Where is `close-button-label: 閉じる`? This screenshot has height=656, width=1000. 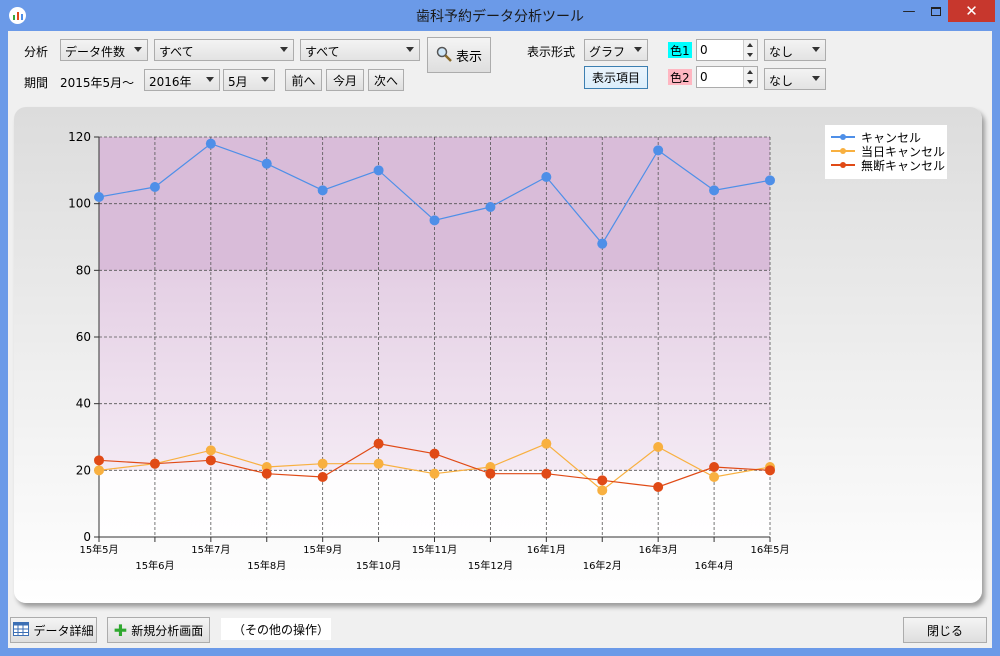
close-button-label: 閉じる is located at coordinates (944, 630).